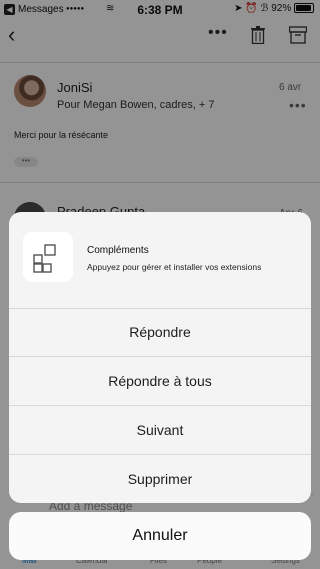  What do you see at coordinates (118, 250) in the screenshot?
I see `addins-title: Compléments` at bounding box center [118, 250].